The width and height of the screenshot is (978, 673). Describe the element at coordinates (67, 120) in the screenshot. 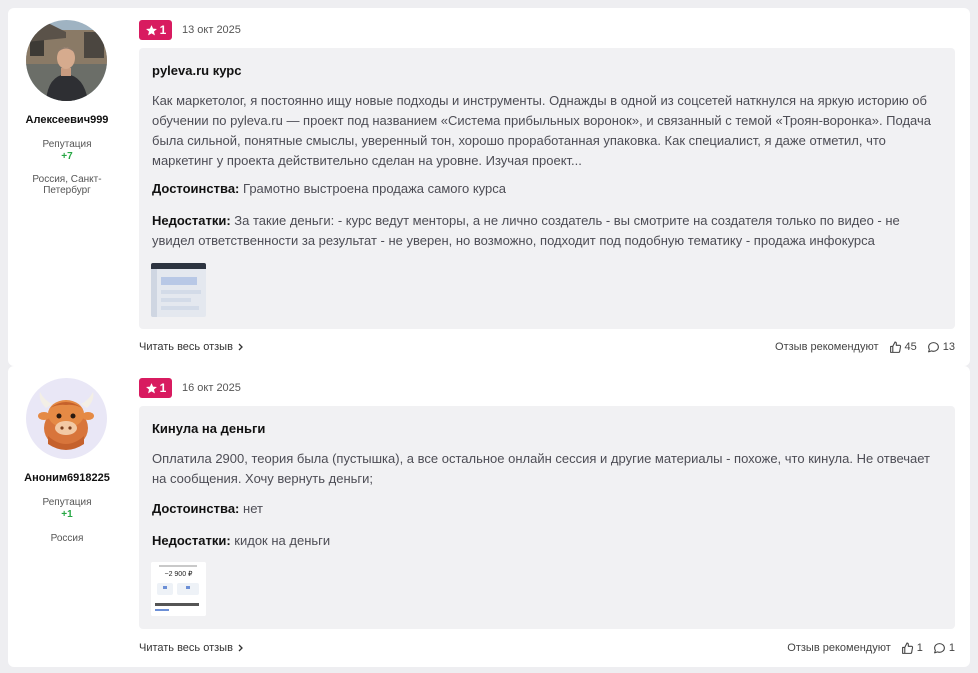

I see `author-name: Алексеевич999` at that location.